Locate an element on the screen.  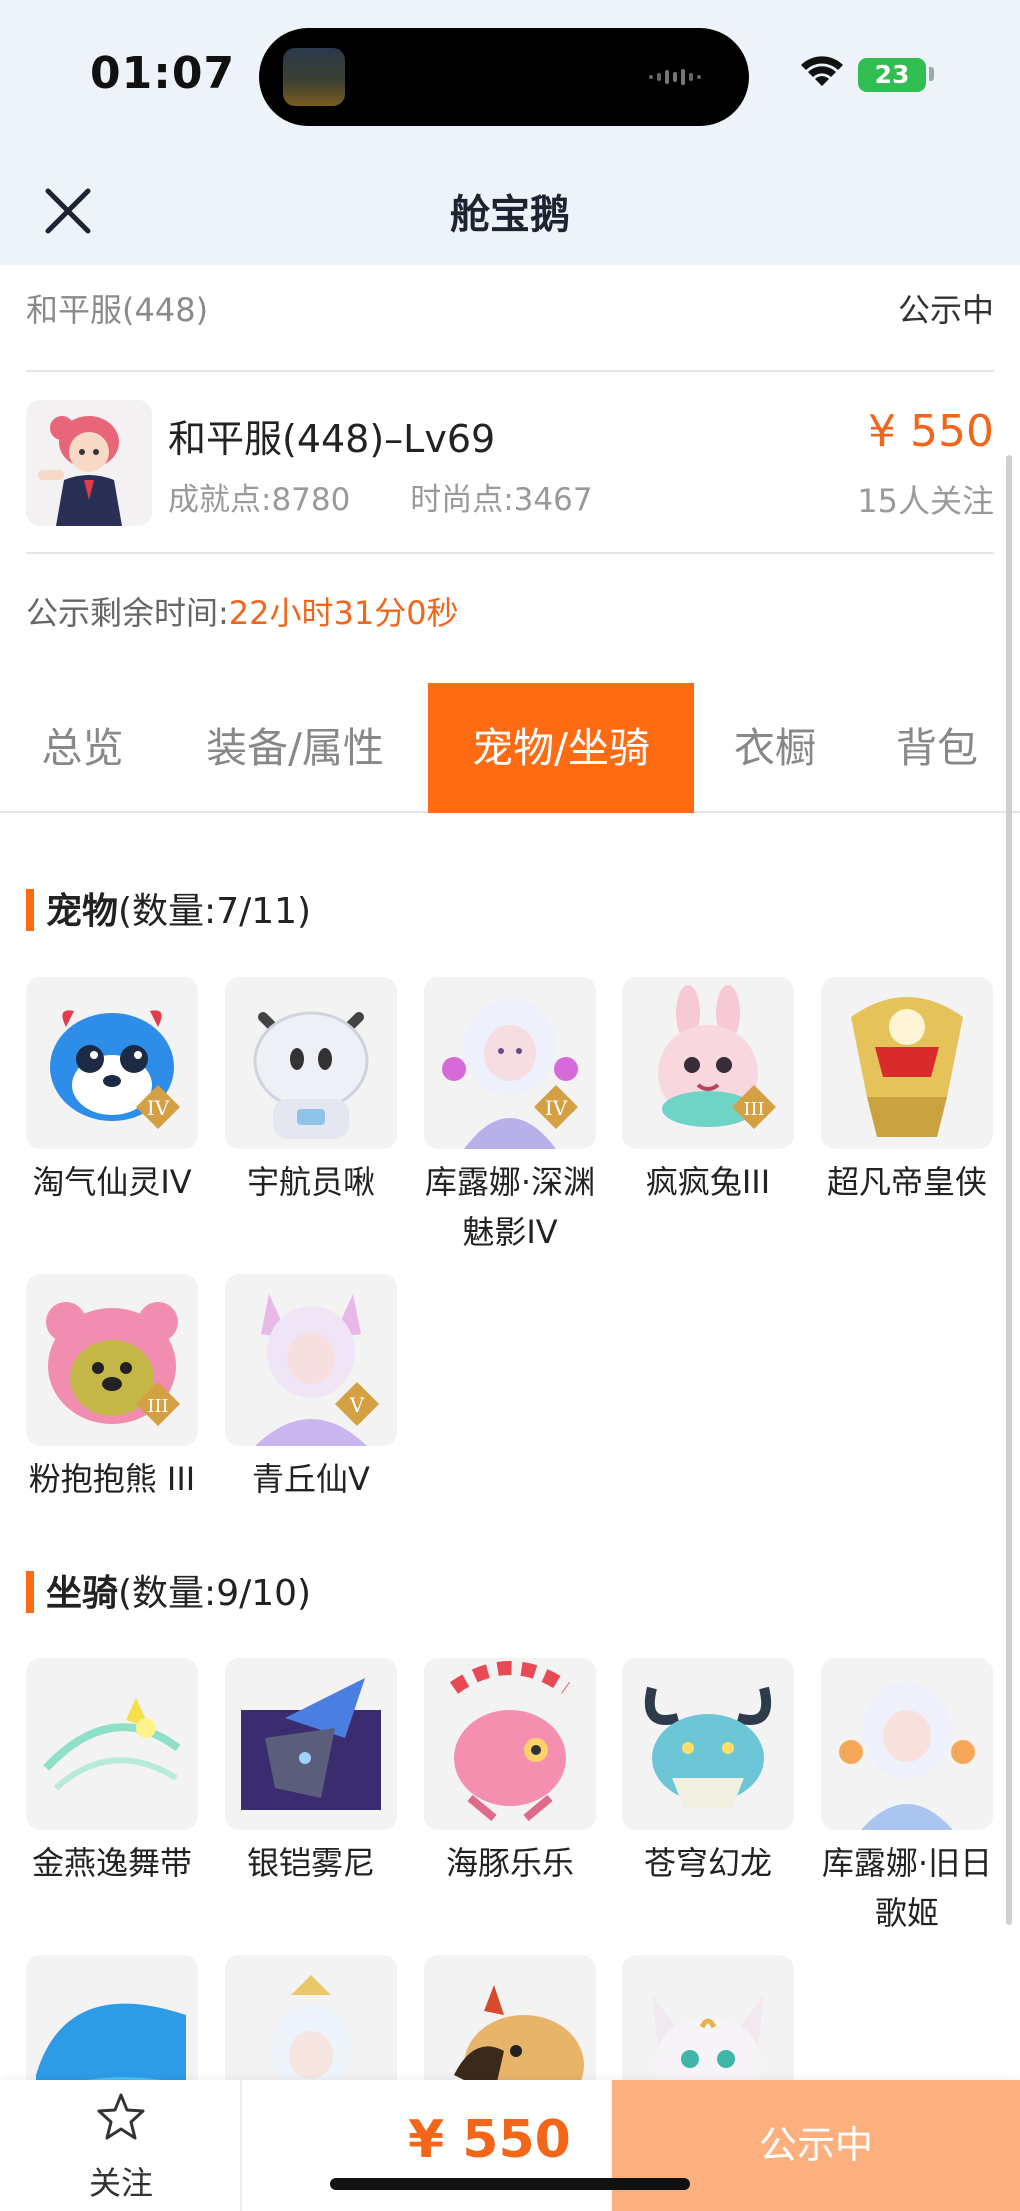
wifi-icon is located at coordinates (822, 71).